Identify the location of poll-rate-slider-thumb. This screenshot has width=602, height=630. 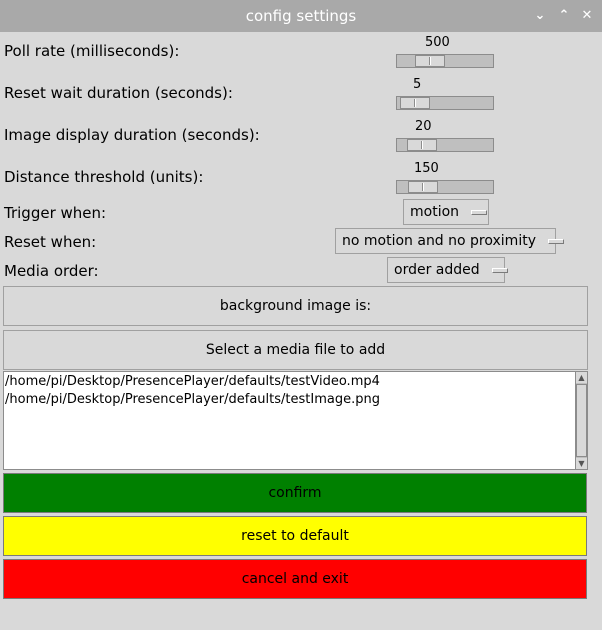
(430, 61).